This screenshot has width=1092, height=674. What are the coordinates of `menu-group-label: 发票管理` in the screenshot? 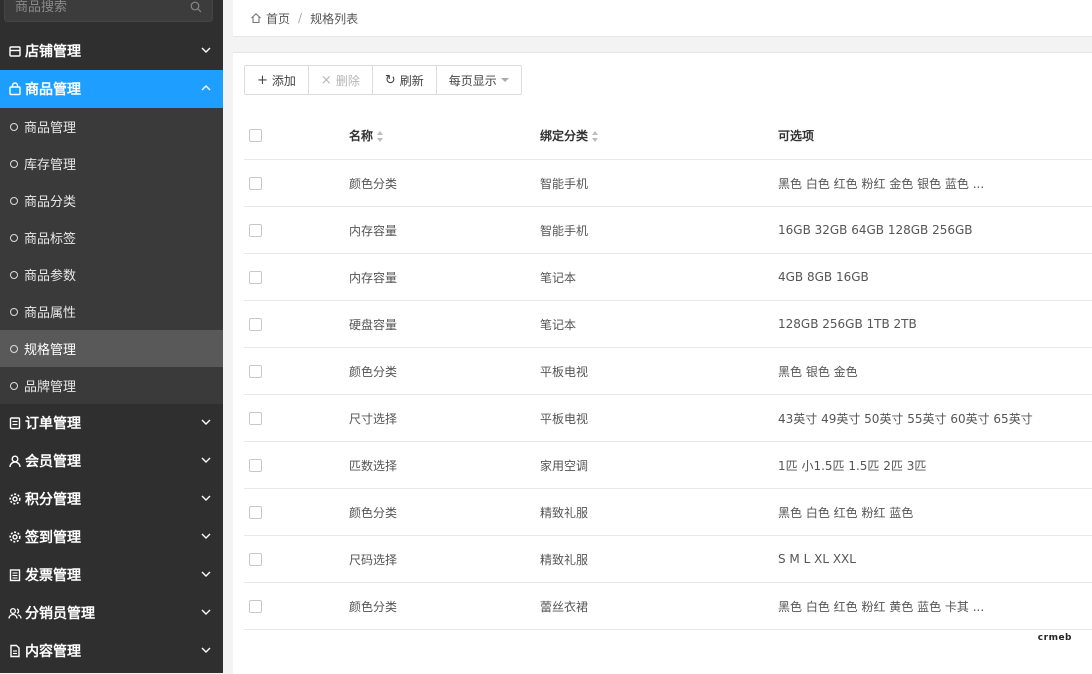 It's located at (53, 576).